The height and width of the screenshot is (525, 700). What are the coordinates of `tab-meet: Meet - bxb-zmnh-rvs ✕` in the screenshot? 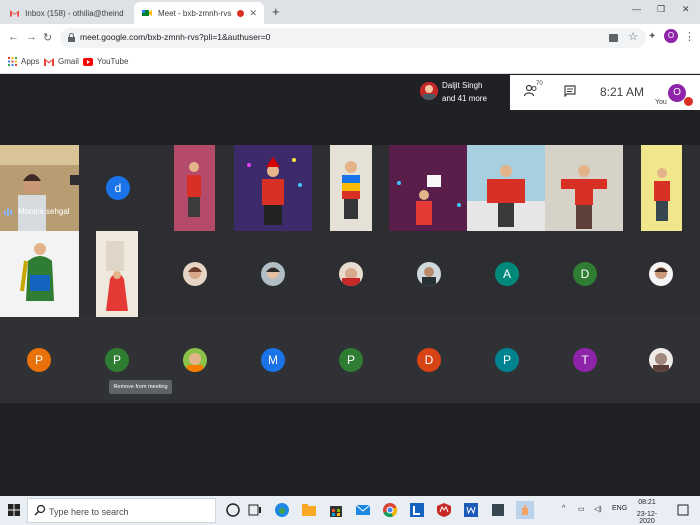 It's located at (199, 13).